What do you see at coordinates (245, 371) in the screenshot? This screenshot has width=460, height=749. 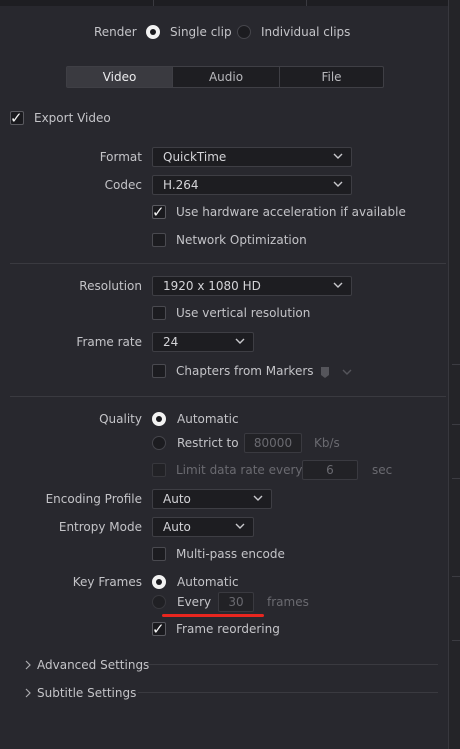 I see `chapters-label: Chapters from Markers` at bounding box center [245, 371].